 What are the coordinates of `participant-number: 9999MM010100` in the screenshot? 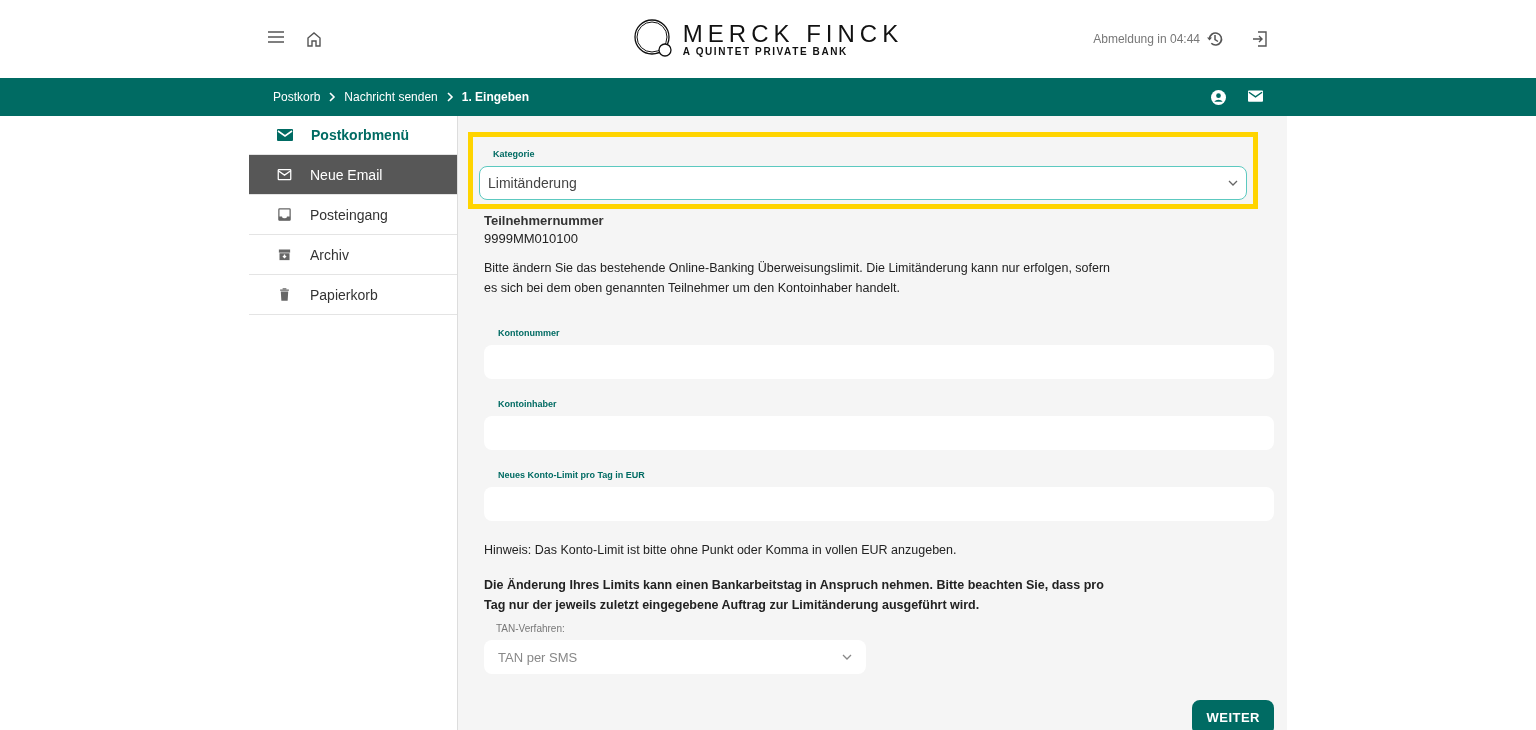 It's located at (531, 238).